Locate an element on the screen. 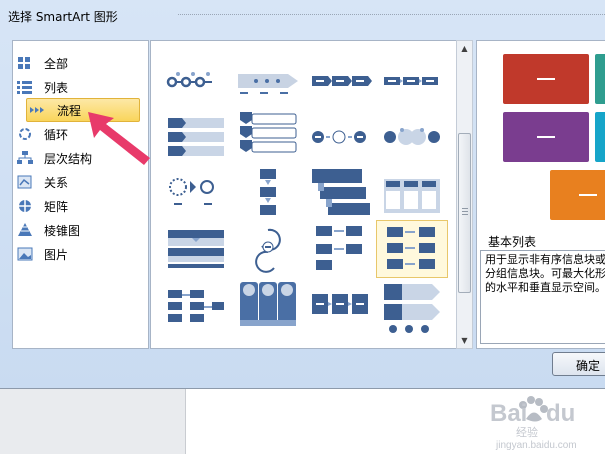 This screenshot has width=605, height=457. scroll-up-icon: ▲ is located at coordinates (464, 48).